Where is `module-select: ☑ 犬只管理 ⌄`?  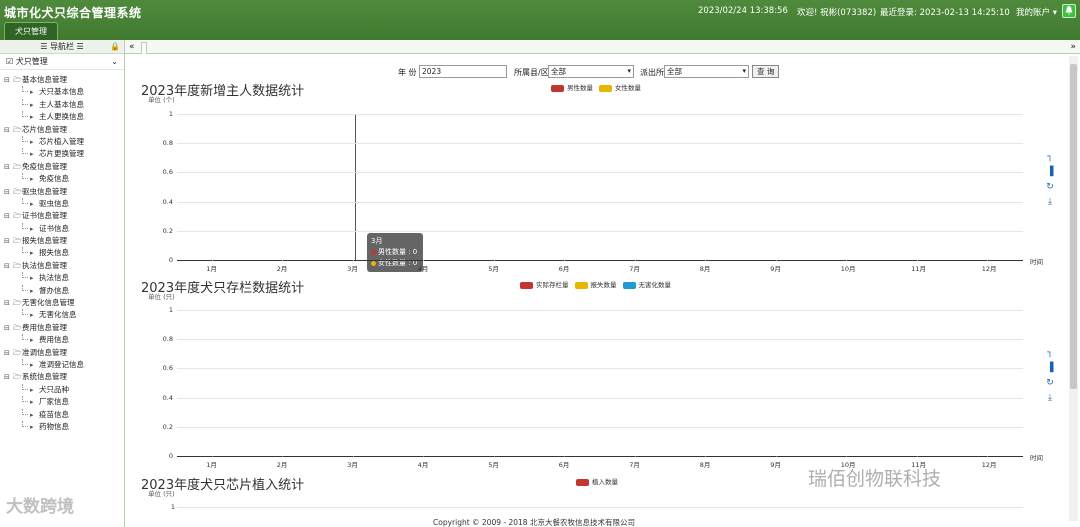 module-select: ☑ 犬只管理 ⌄ is located at coordinates (62, 62).